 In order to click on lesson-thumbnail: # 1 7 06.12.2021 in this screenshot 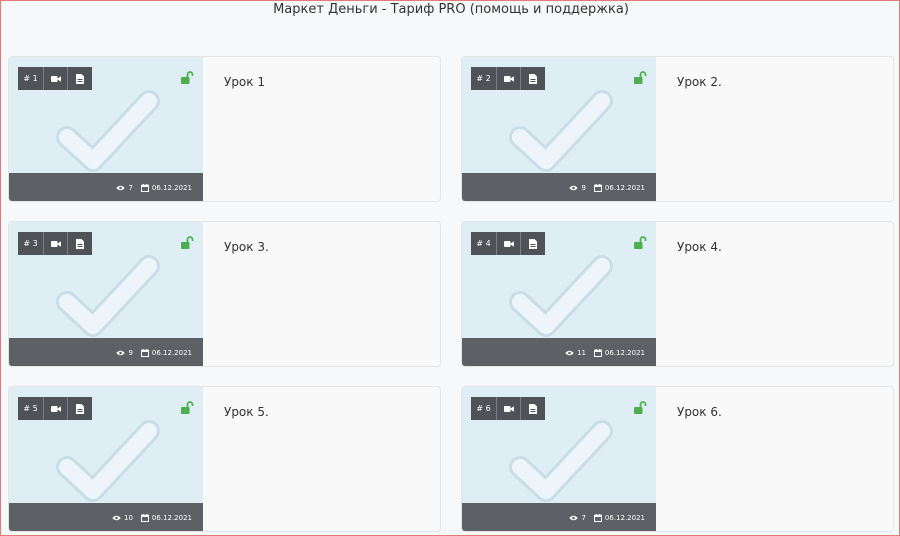, I will do `click(106, 129)`.